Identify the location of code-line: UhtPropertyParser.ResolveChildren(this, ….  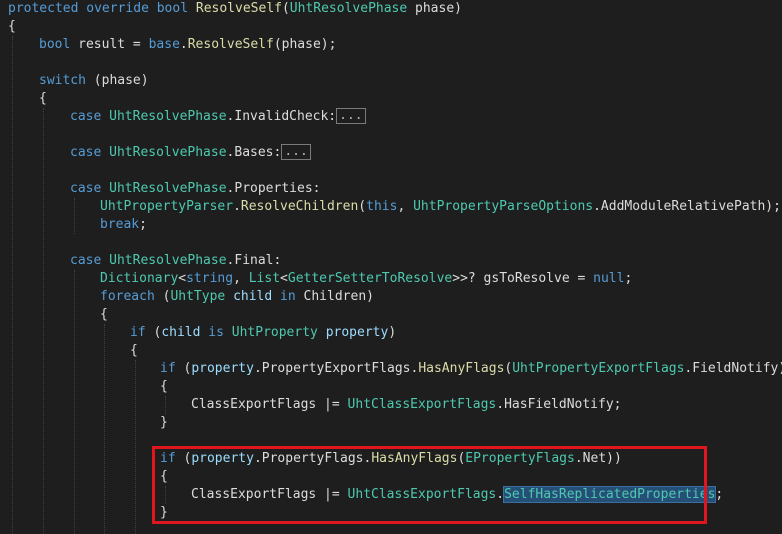
(440, 207).